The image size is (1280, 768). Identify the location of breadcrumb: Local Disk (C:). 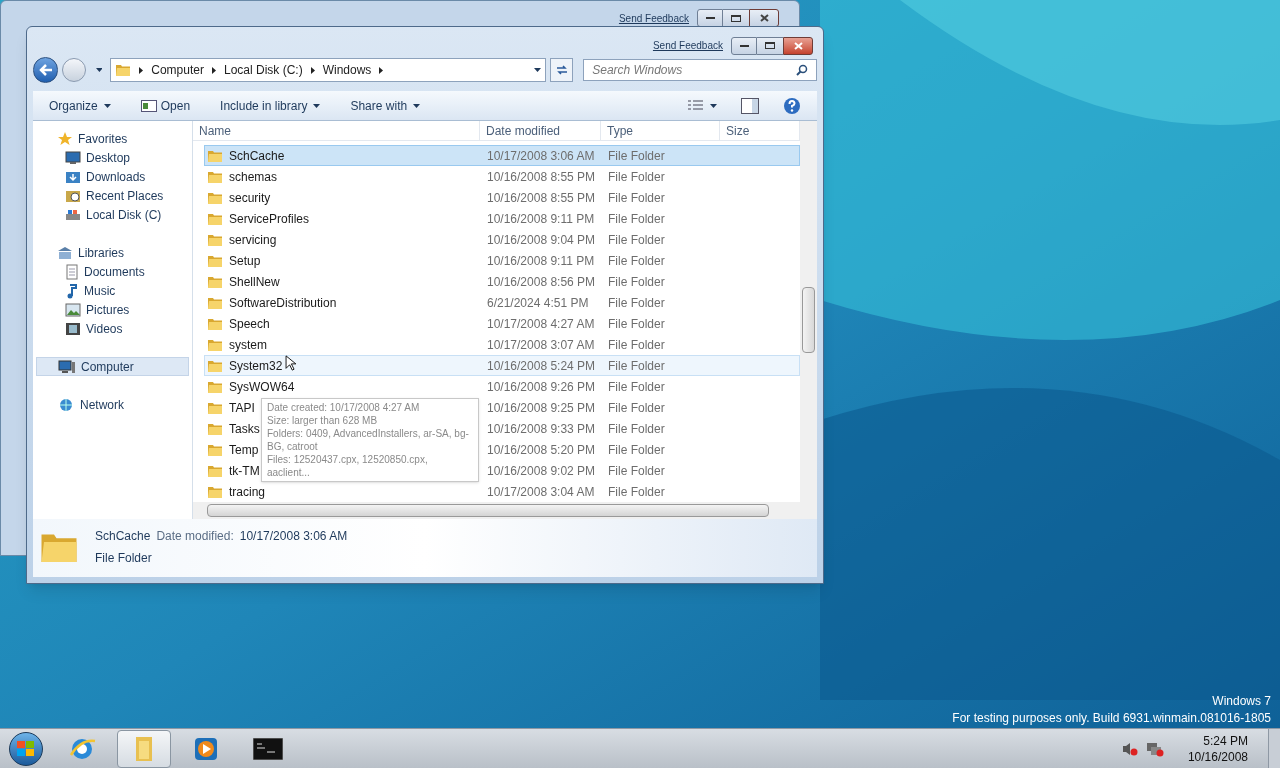
(263, 70).